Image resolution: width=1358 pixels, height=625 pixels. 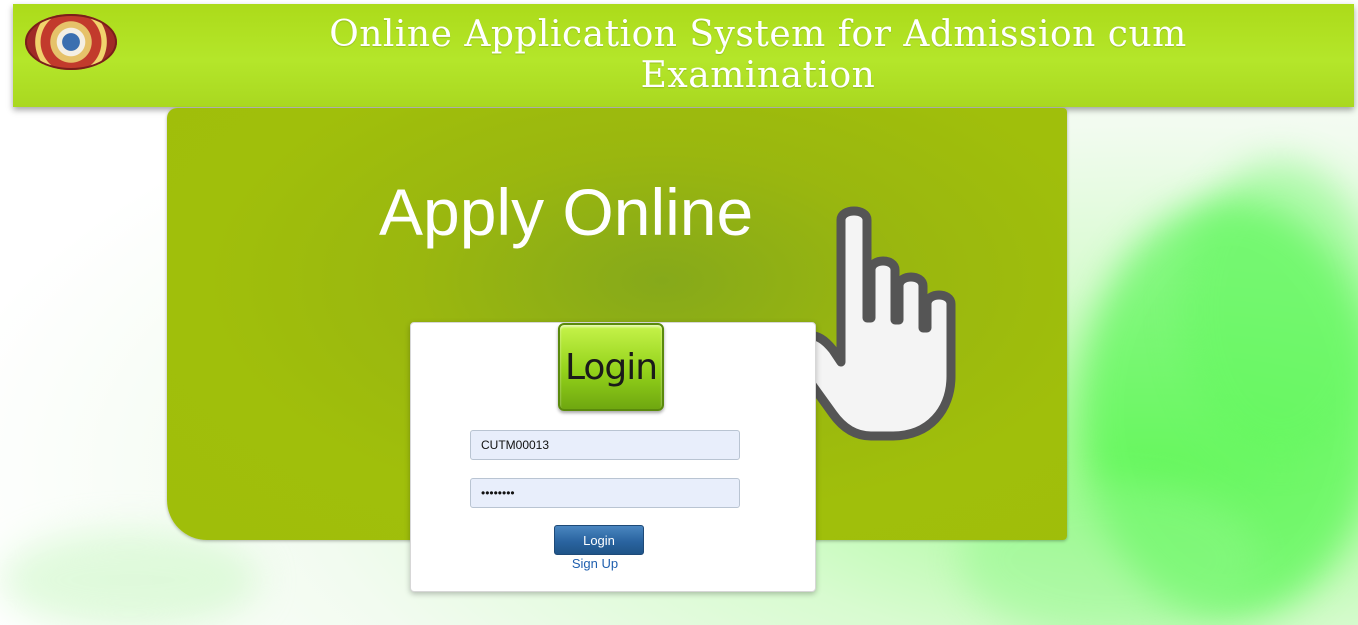 I want to click on banner-corner, so click(x=179, y=528).